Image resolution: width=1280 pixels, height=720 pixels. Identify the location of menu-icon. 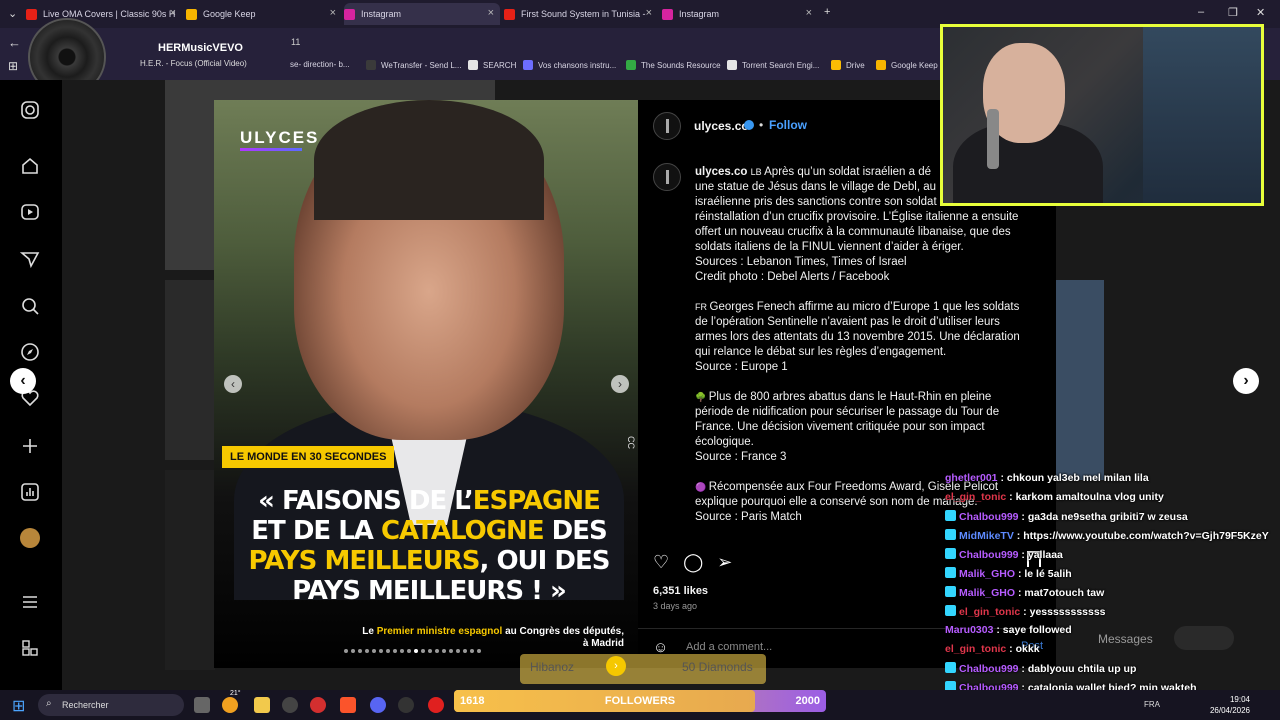
(30, 602).